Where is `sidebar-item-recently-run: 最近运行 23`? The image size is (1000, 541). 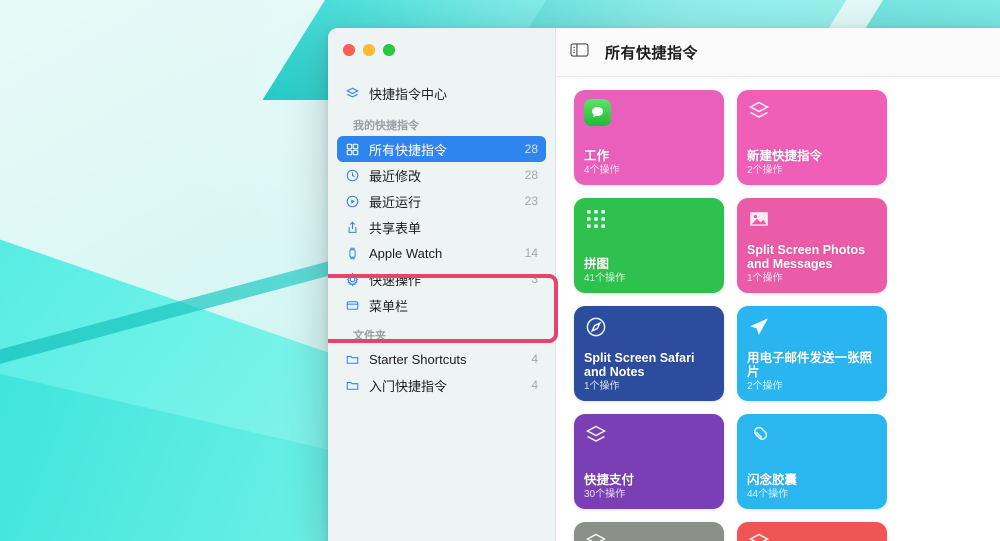 sidebar-item-recently-run: 最近运行 23 is located at coordinates (441, 201).